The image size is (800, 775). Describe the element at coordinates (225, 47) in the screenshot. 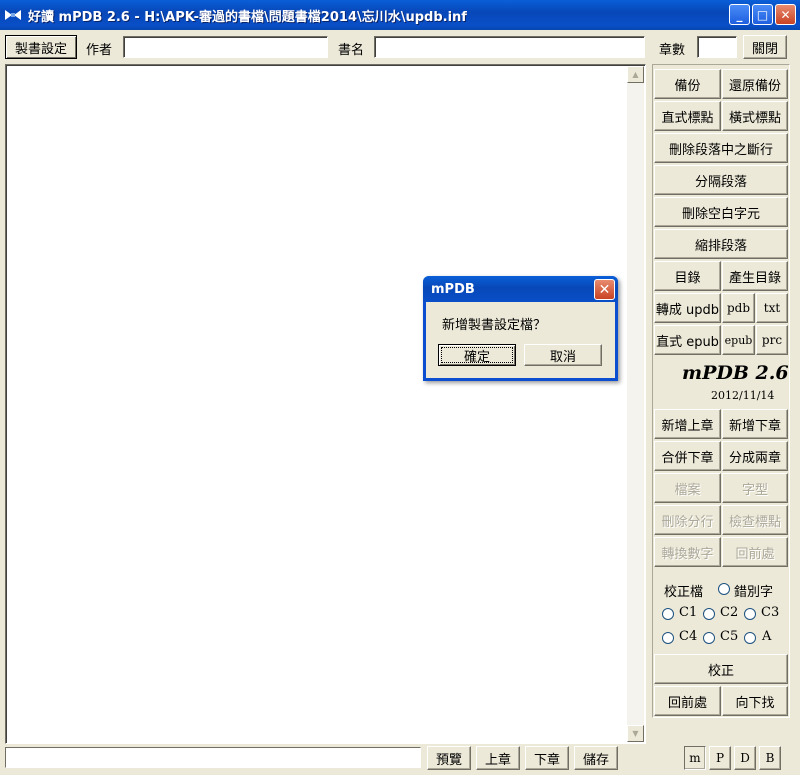

I see `author-field` at that location.